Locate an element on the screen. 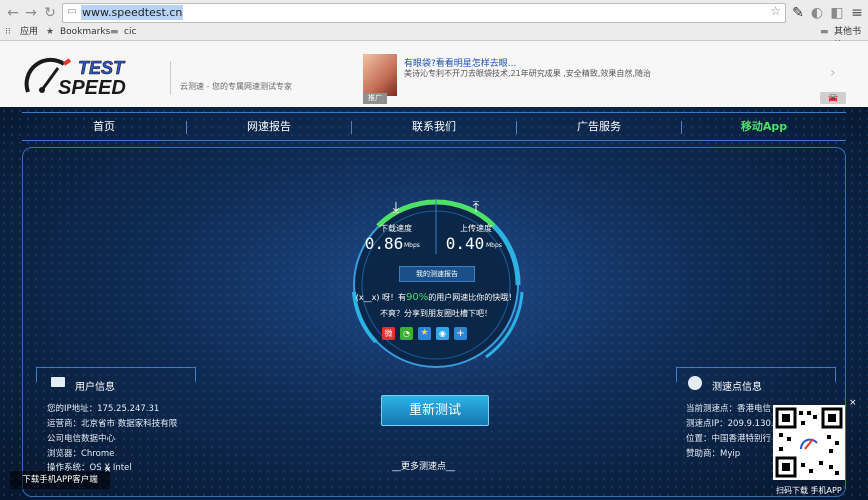 The image size is (868, 500). nav-contact: 联系我们 is located at coordinates (434, 126).